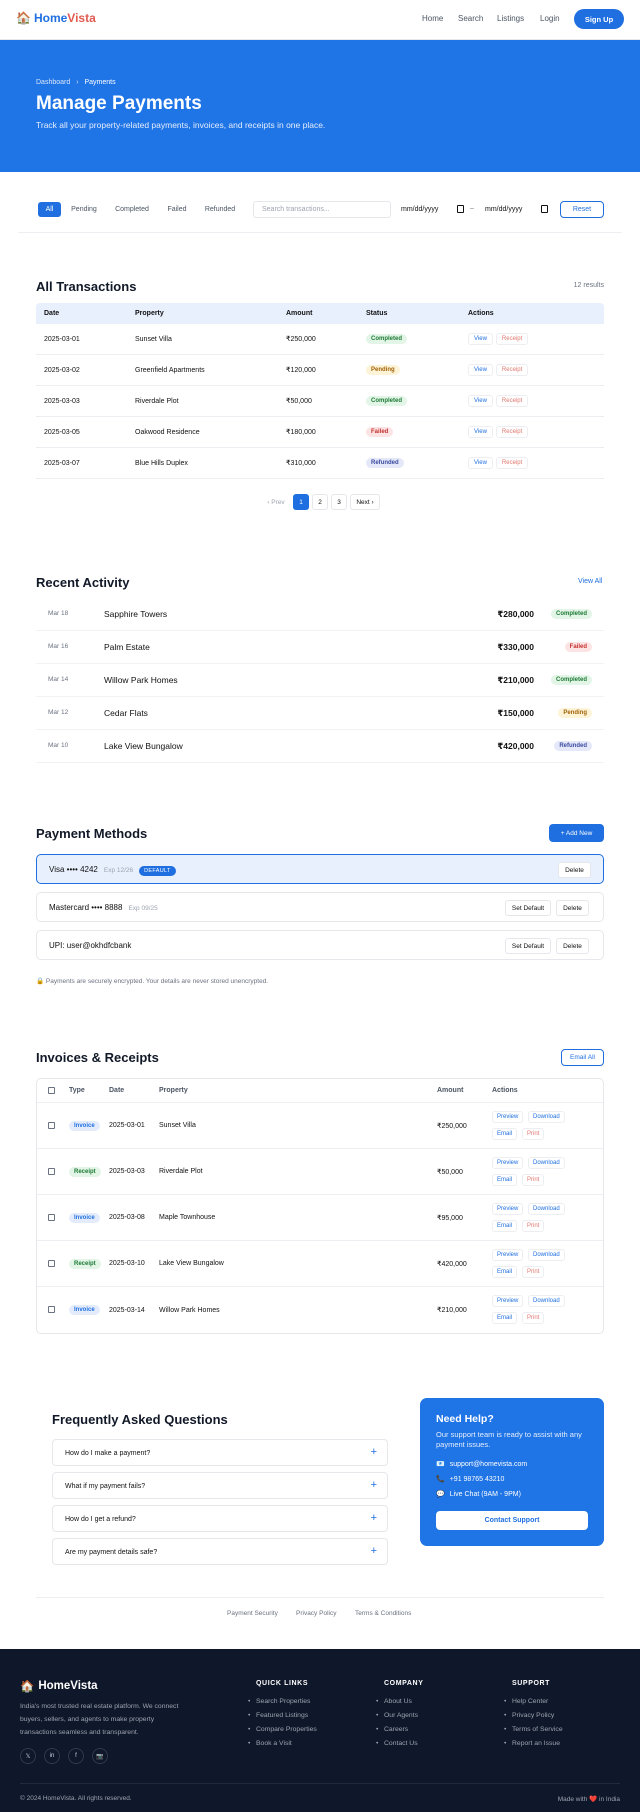 The width and height of the screenshot is (640, 1812). Describe the element at coordinates (599, 19) in the screenshot. I see `signup-button: Sign Up` at that location.